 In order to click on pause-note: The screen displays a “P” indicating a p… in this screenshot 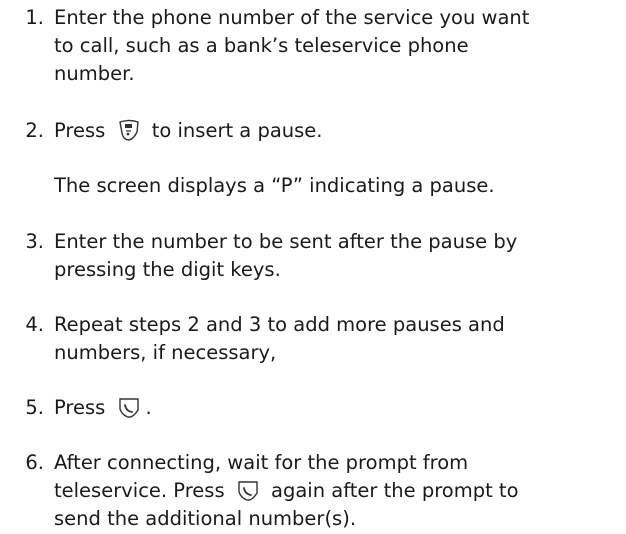, I will do `click(274, 185)`.